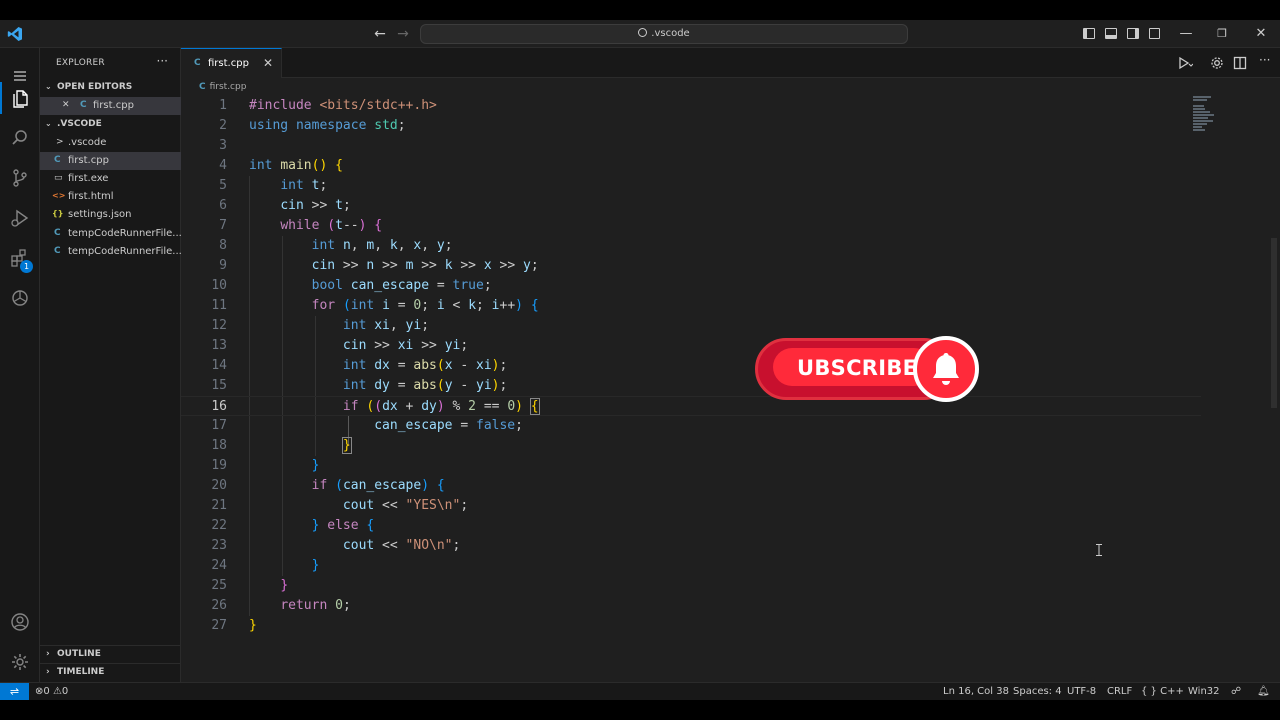 This screenshot has height=720, width=1280. What do you see at coordinates (110, 125) in the screenshot?
I see `folder-section: ⌄ .VSCODE` at bounding box center [110, 125].